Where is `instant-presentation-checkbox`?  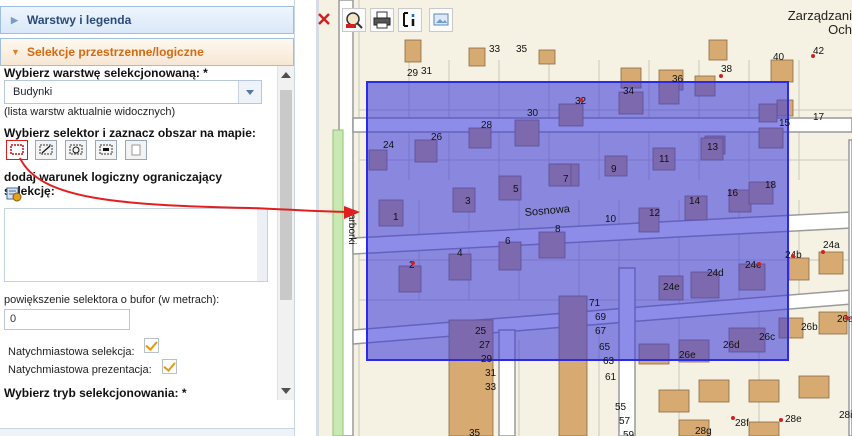
instant-presentation-checkbox is located at coordinates (169, 366).